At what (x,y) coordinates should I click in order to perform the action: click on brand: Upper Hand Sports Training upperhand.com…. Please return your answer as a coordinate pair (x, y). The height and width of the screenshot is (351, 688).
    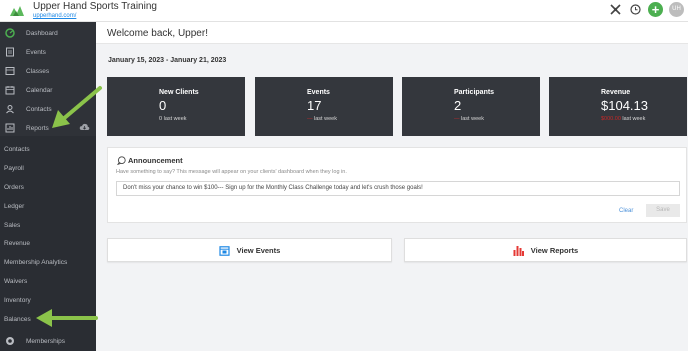
    Looking at the image, I should click on (95, 10).